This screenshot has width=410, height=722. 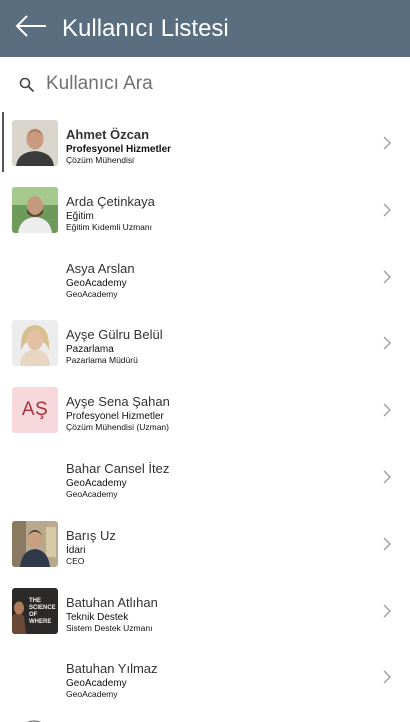 What do you see at coordinates (75, 560) in the screenshot?
I see `user-title: CEO` at bounding box center [75, 560].